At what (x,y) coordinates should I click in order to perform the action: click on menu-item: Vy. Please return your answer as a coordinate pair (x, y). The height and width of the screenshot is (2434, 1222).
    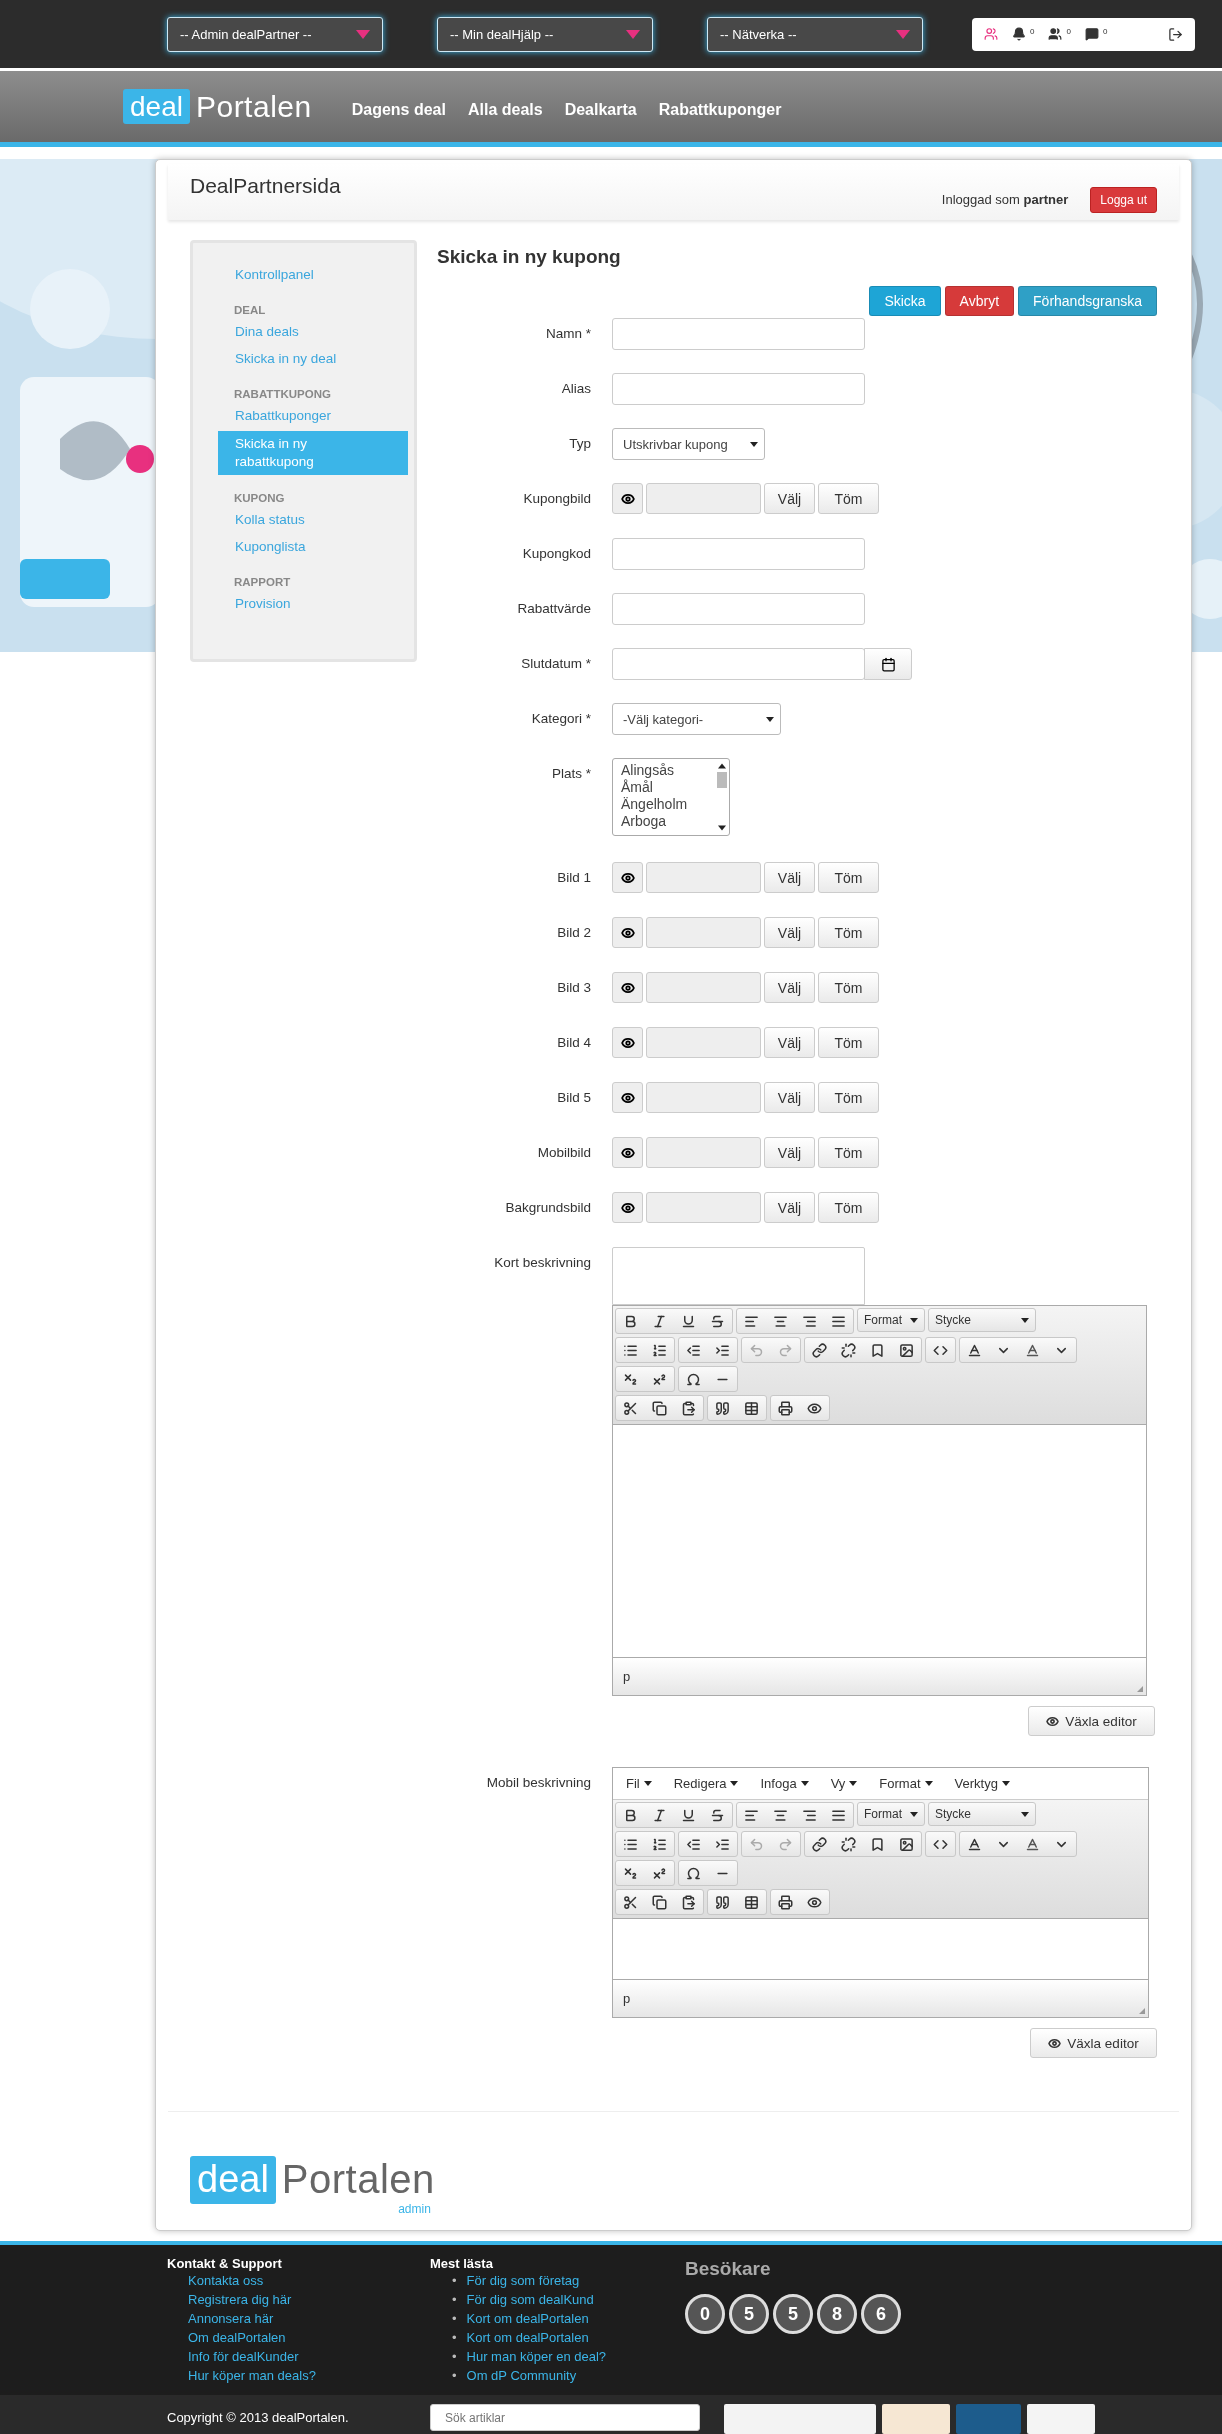
    Looking at the image, I should click on (844, 1783).